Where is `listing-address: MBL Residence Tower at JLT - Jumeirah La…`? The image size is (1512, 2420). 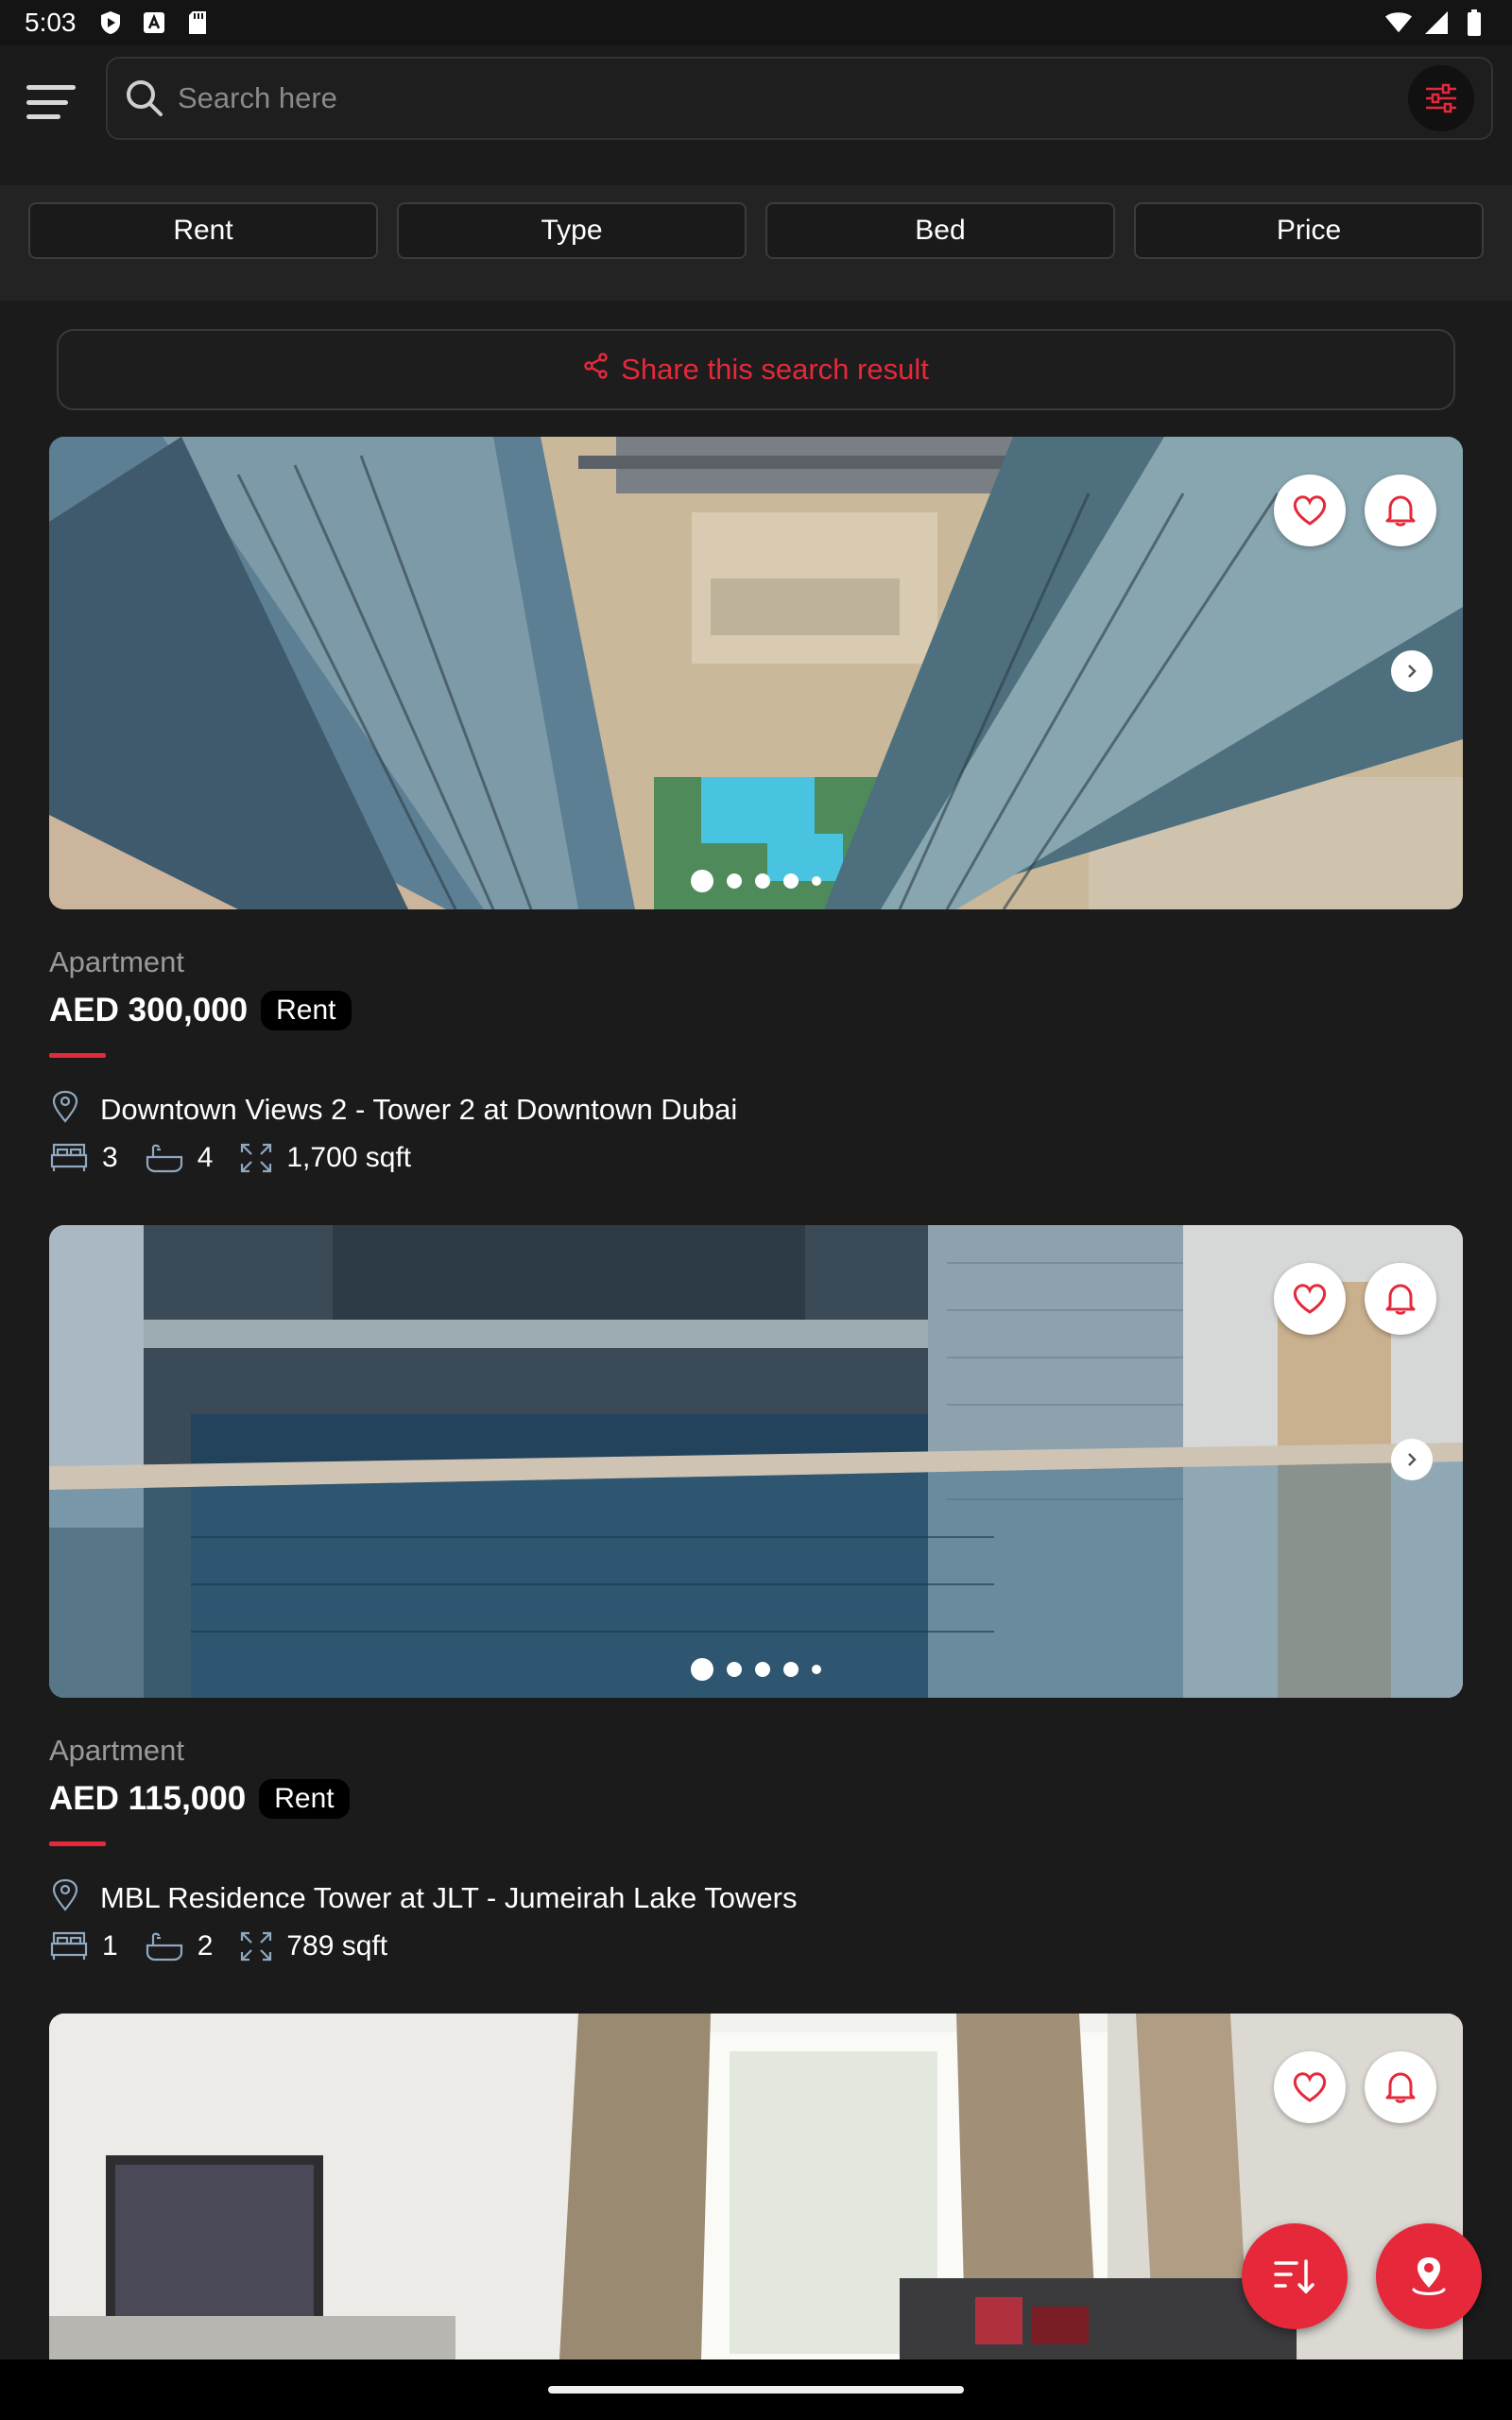 listing-address: MBL Residence Tower at JLT - Jumeirah La… is located at coordinates (449, 1897).